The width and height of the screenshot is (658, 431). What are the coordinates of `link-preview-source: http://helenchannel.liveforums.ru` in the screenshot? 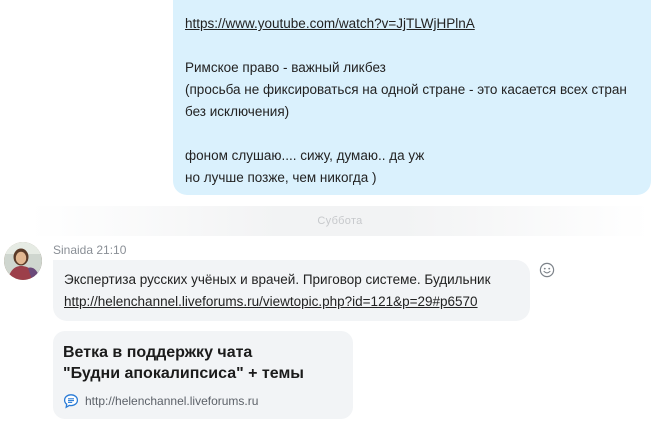 It's located at (203, 401).